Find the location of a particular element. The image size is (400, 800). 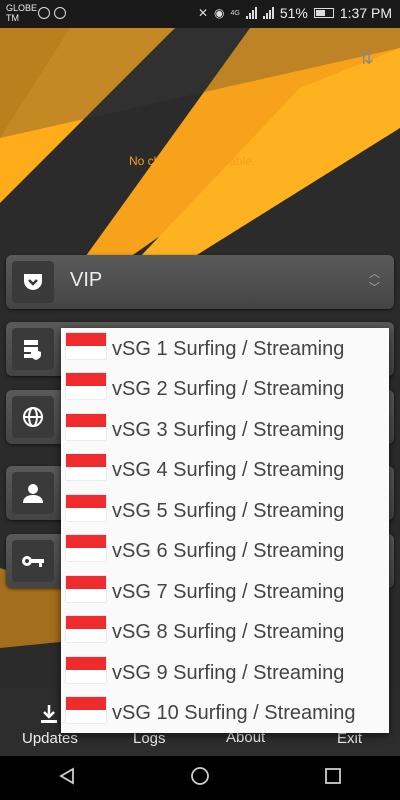

signal-icon is located at coordinates (251, 13).